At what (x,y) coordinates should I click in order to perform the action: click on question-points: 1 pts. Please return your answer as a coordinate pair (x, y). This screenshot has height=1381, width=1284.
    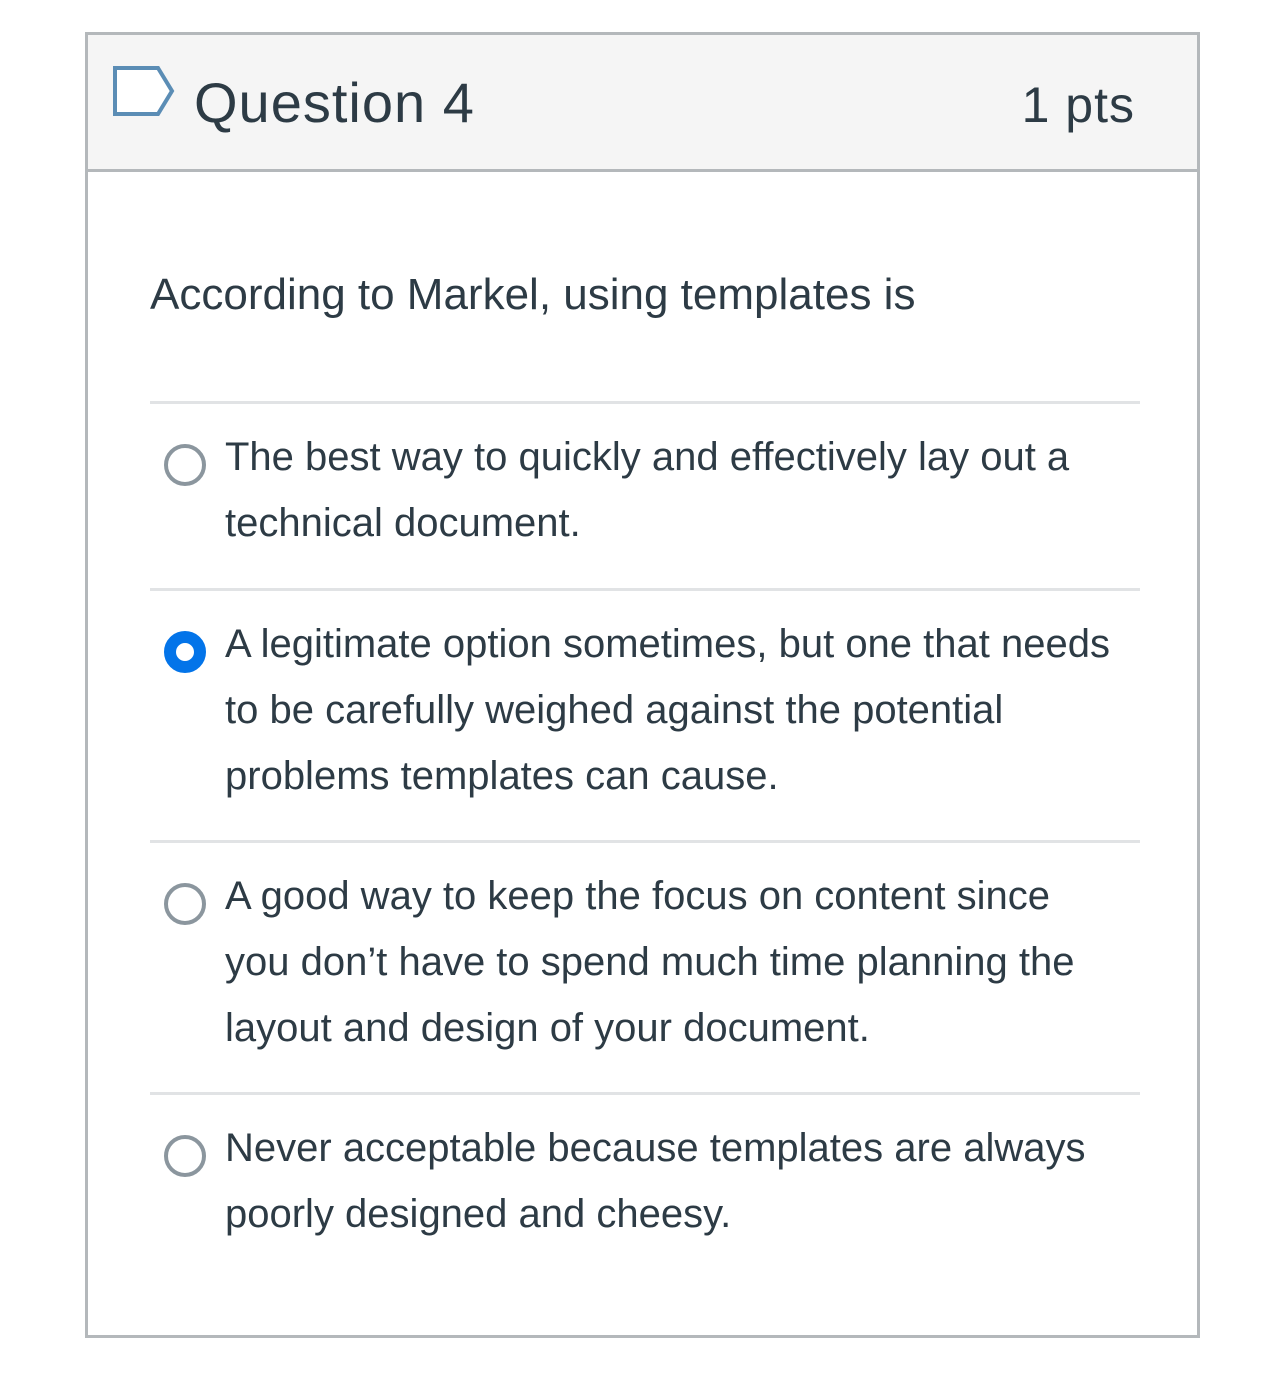
    Looking at the image, I should click on (1078, 105).